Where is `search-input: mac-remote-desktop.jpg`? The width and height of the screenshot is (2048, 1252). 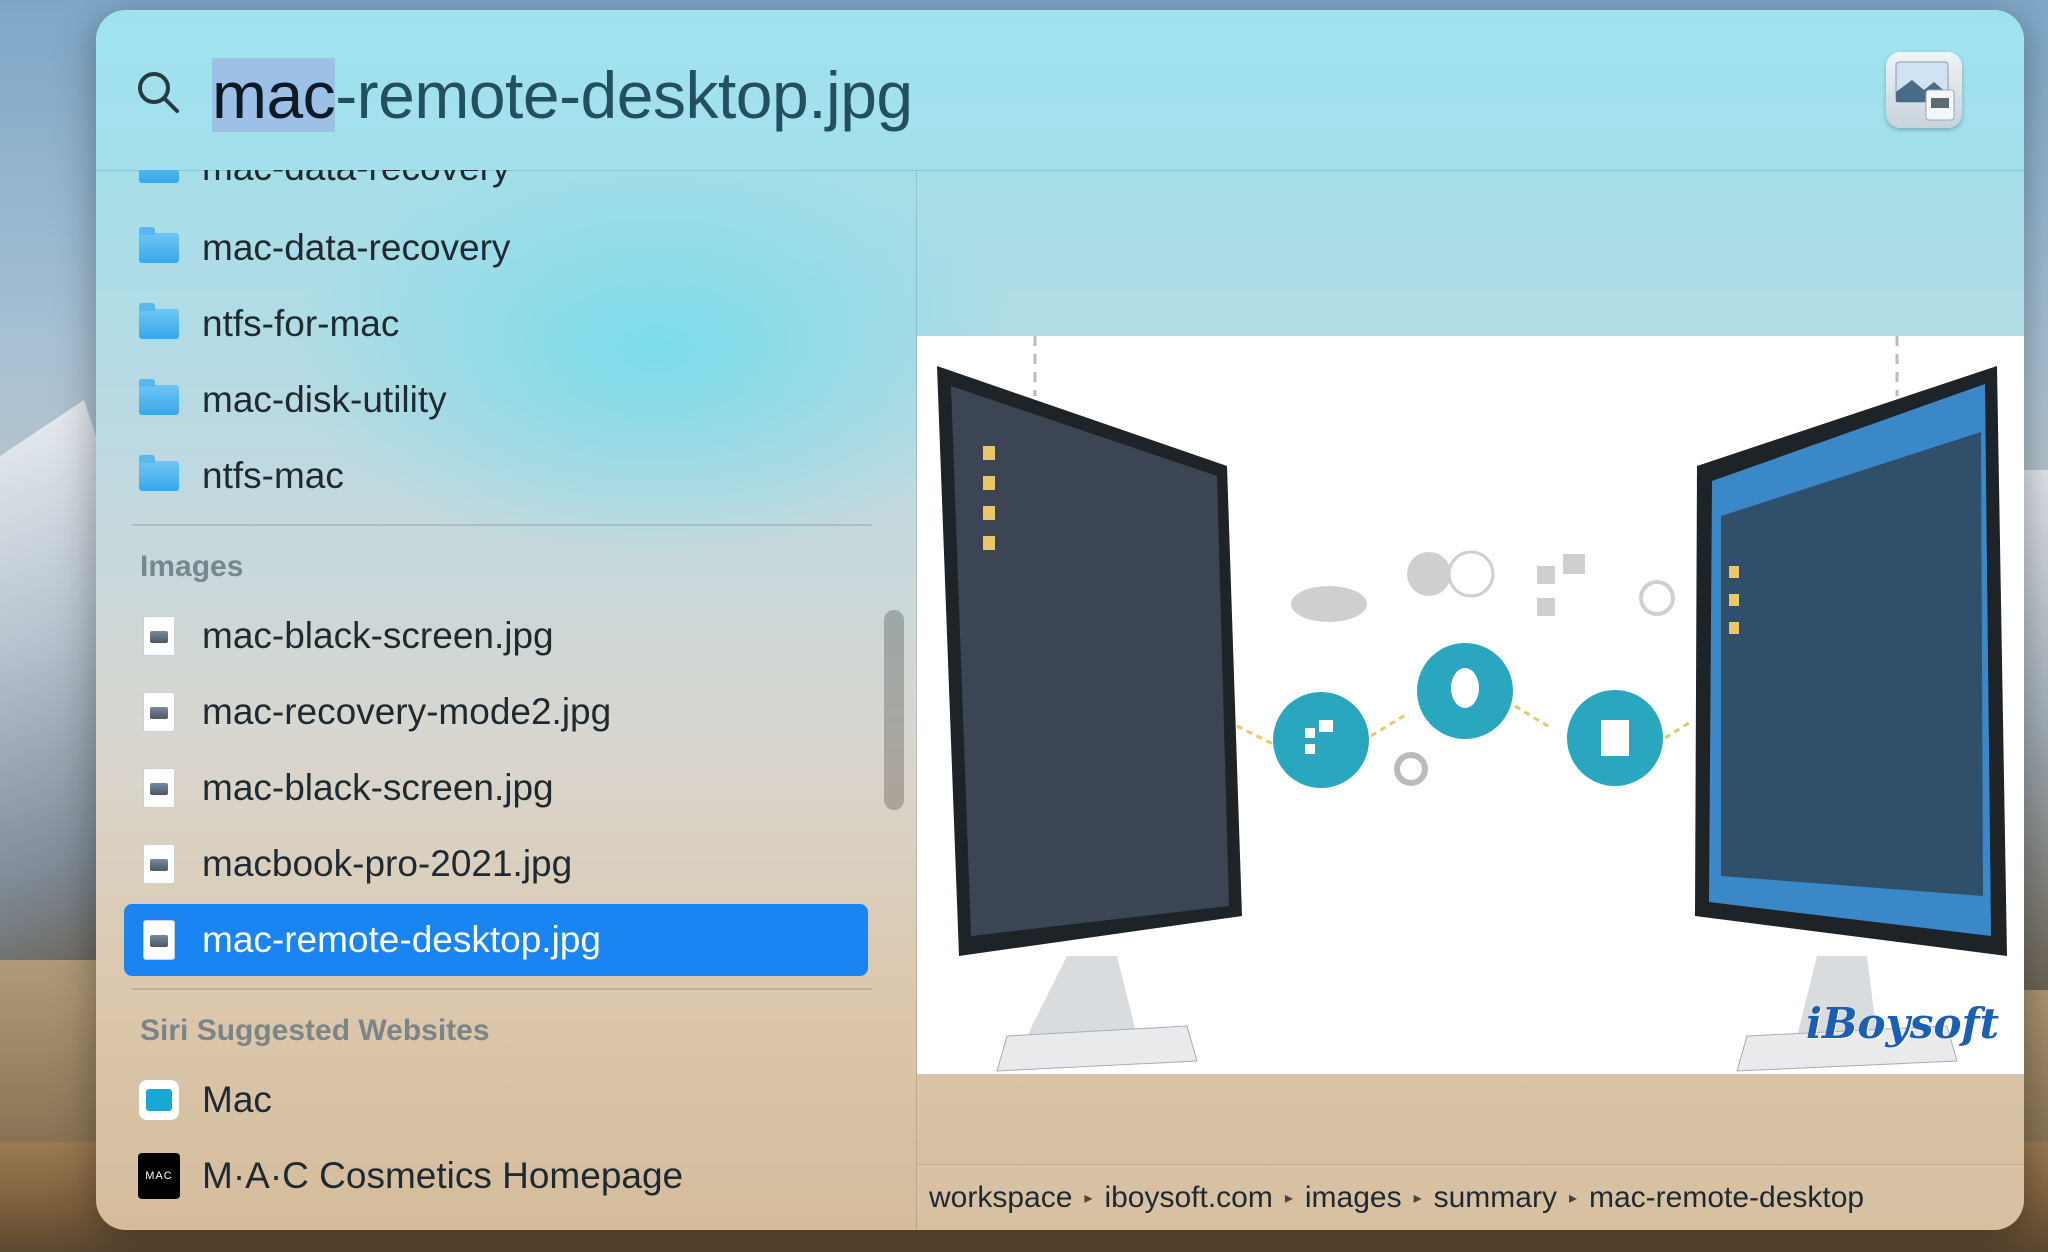
search-input: mac-remote-desktop.jpg is located at coordinates (562, 95).